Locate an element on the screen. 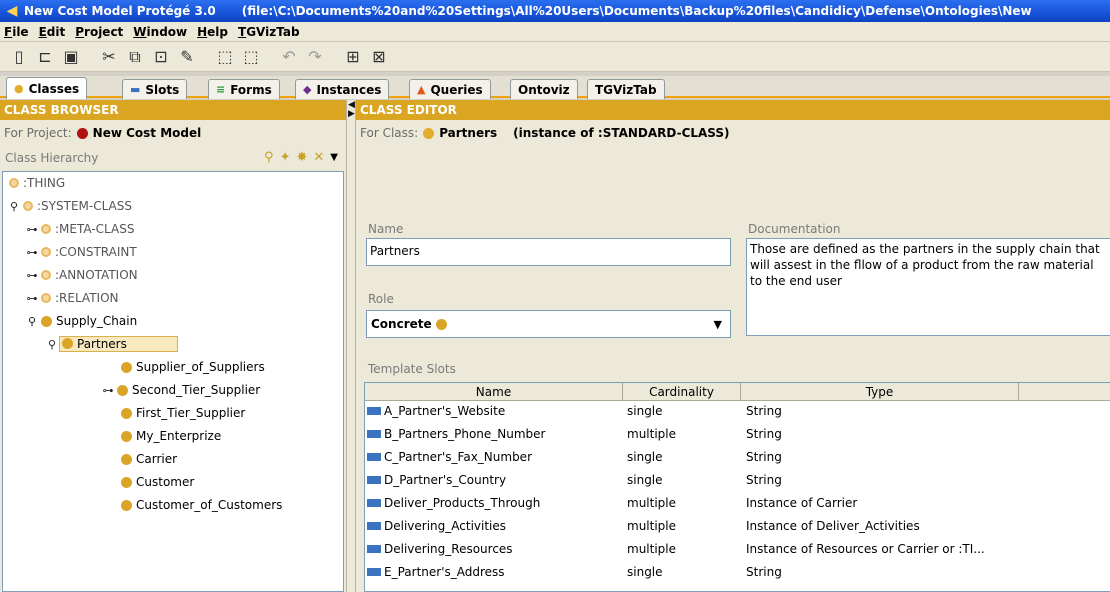  diamond-icon: ◆ is located at coordinates (307, 89).